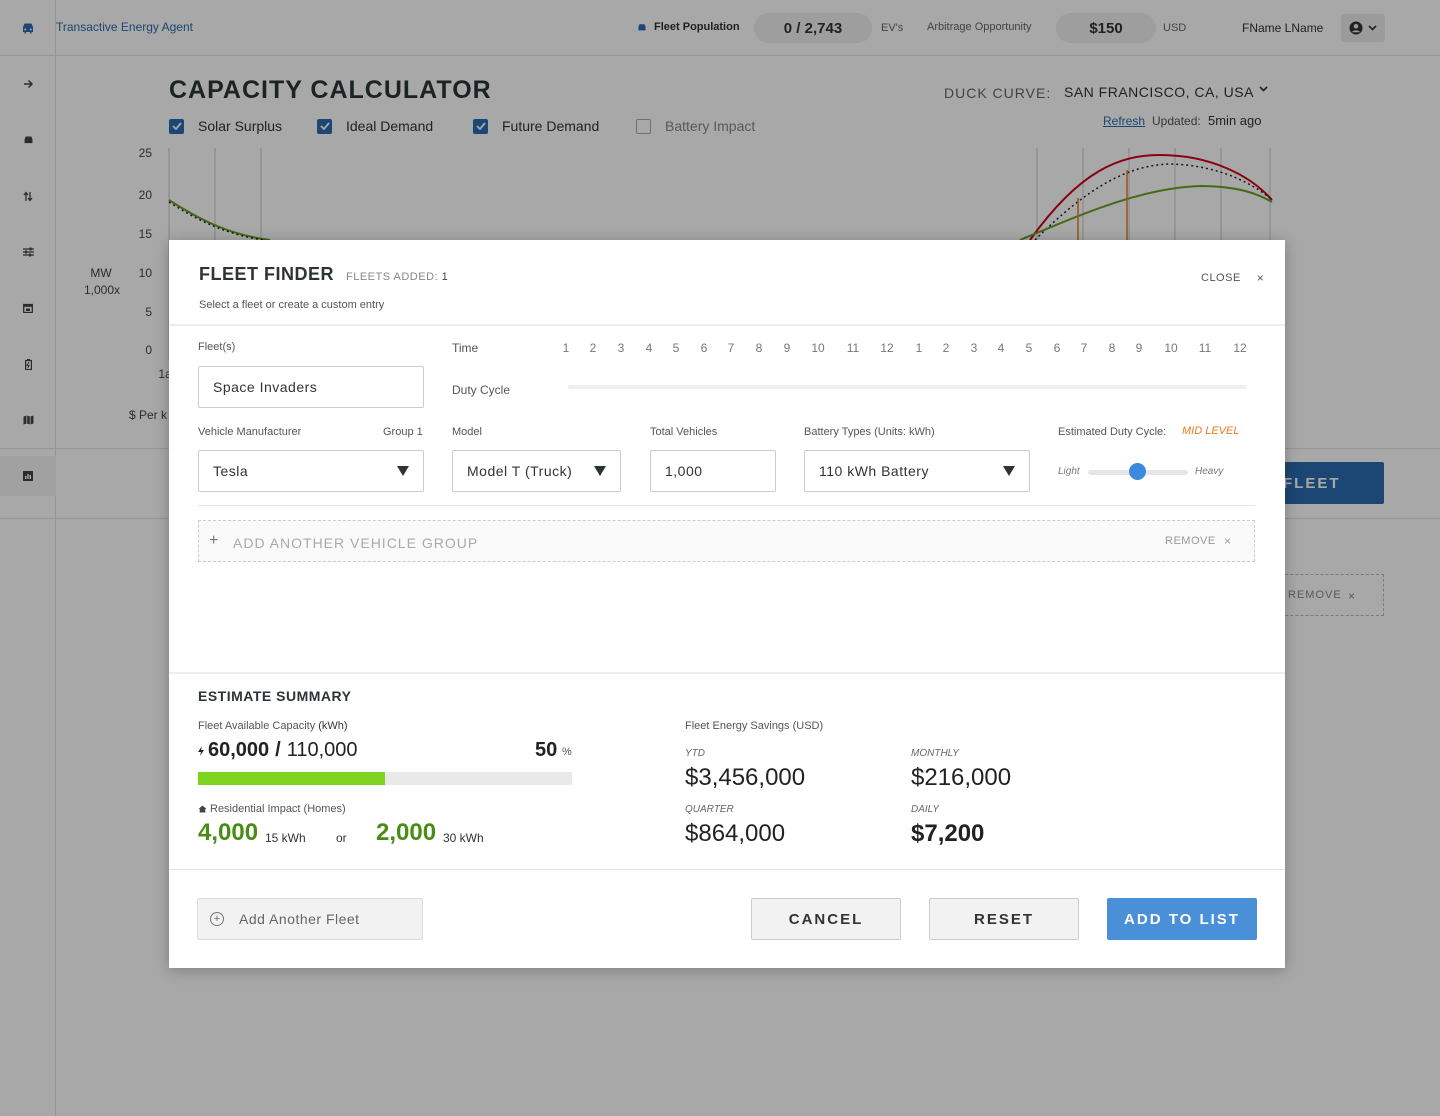 The height and width of the screenshot is (1116, 1440). I want to click on duty-cycle-track, so click(907, 387).